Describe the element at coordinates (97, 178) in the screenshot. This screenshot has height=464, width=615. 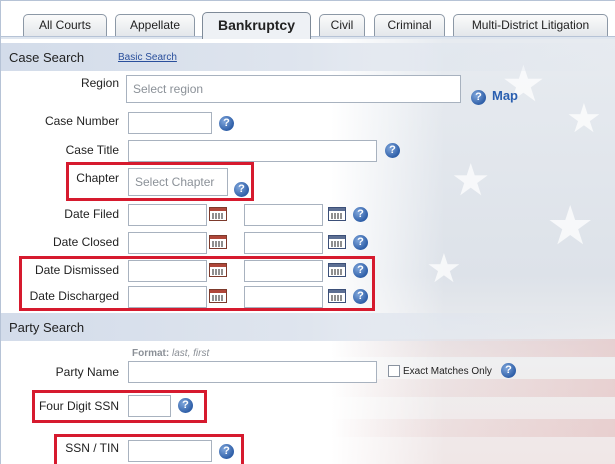
I see `chapter-label: Chapter` at that location.